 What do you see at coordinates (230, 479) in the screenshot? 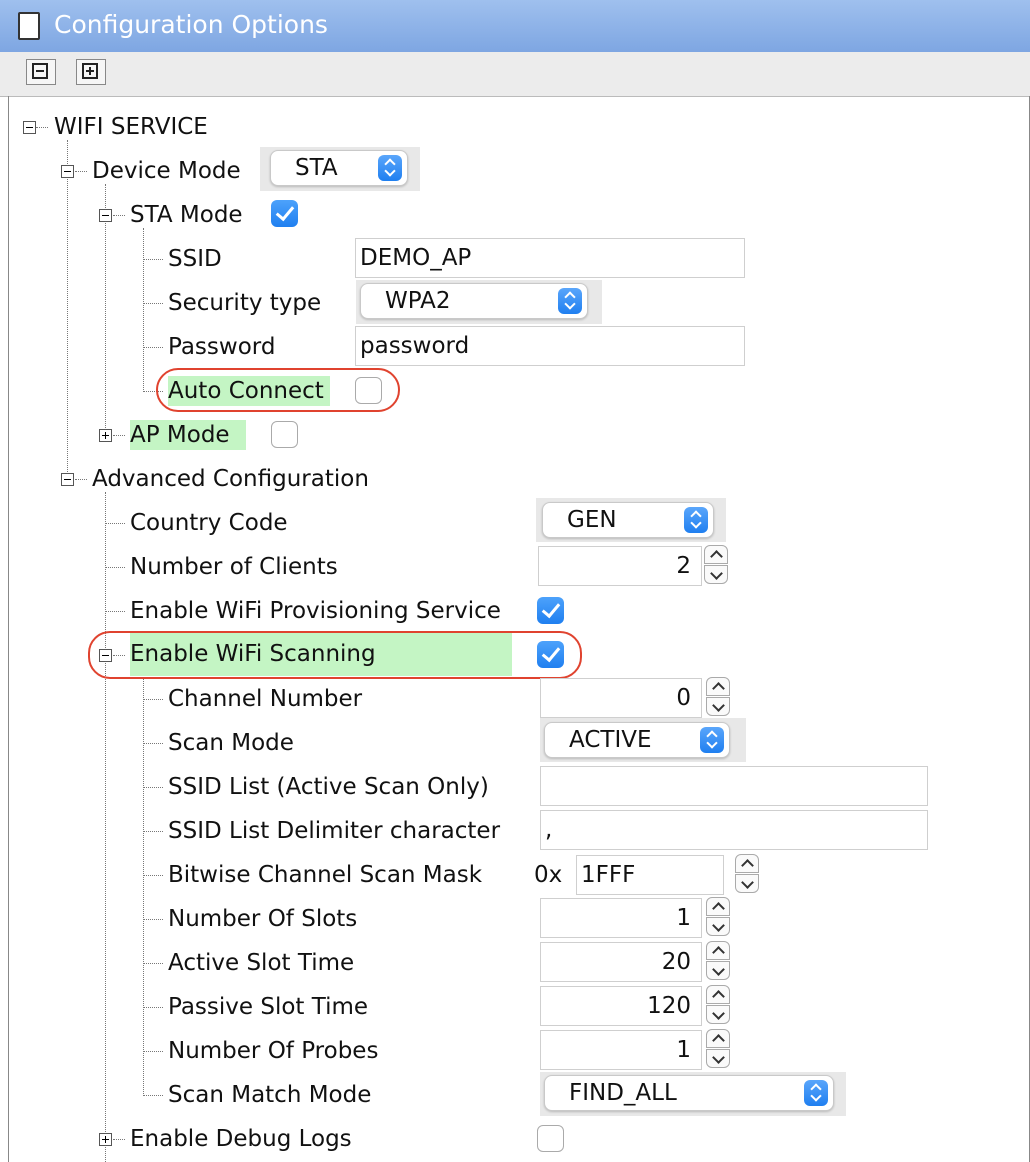
I see `advanced-configuration-label: Advanced Configuration` at bounding box center [230, 479].